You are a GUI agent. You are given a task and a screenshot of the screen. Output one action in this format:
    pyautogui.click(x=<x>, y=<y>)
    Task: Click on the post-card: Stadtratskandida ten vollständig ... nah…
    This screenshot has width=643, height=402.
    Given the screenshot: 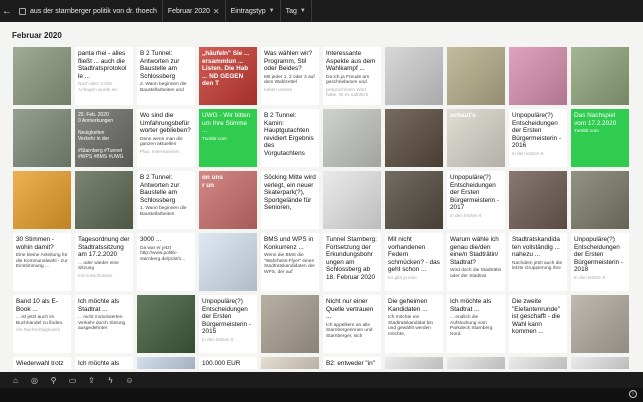 What is the action you would take?
    pyautogui.click(x=538, y=262)
    